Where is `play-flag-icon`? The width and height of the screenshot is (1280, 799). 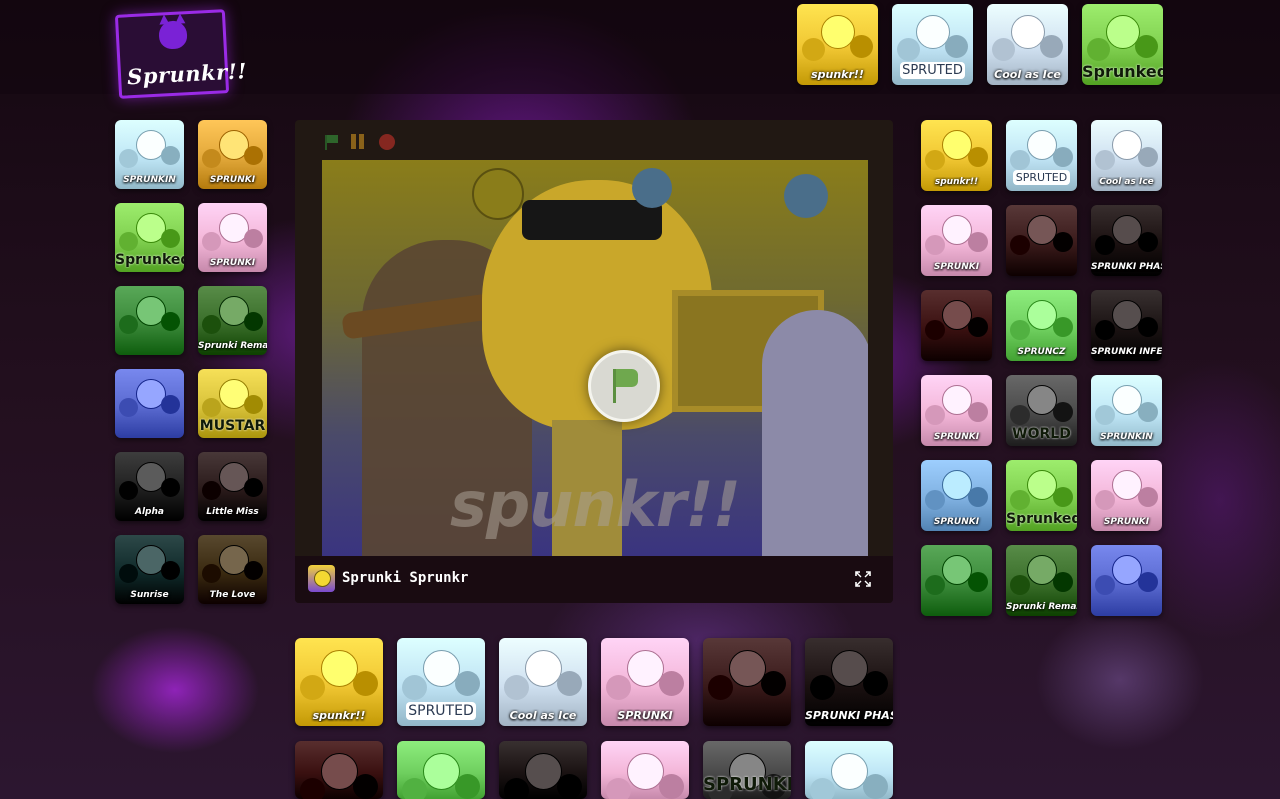 play-flag-icon is located at coordinates (627, 378).